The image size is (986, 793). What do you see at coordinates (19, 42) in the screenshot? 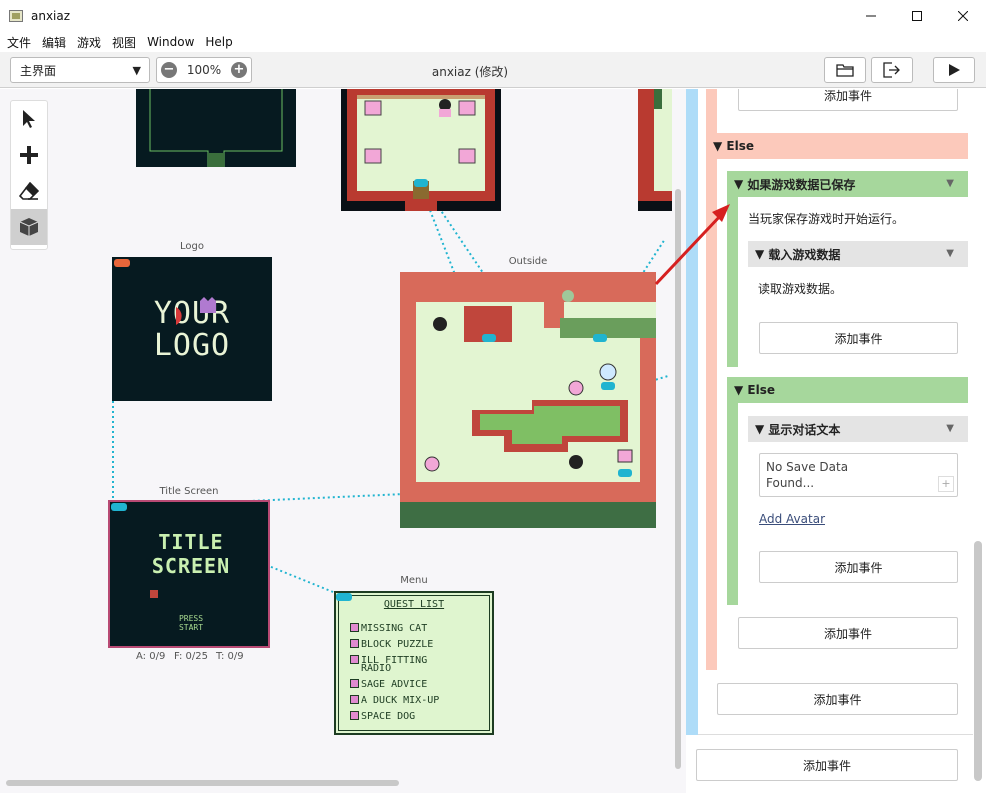
I see `menu-file: 文件` at bounding box center [19, 42].